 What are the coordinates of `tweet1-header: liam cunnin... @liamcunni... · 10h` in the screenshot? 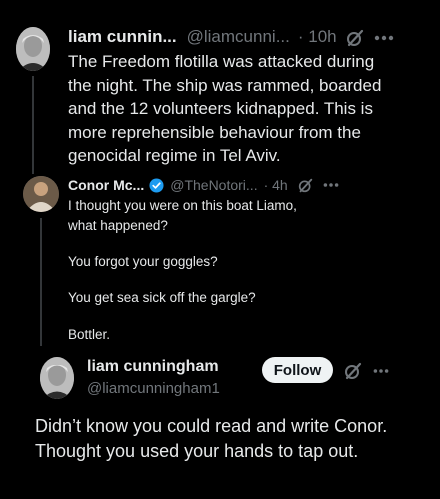 It's located at (202, 37).